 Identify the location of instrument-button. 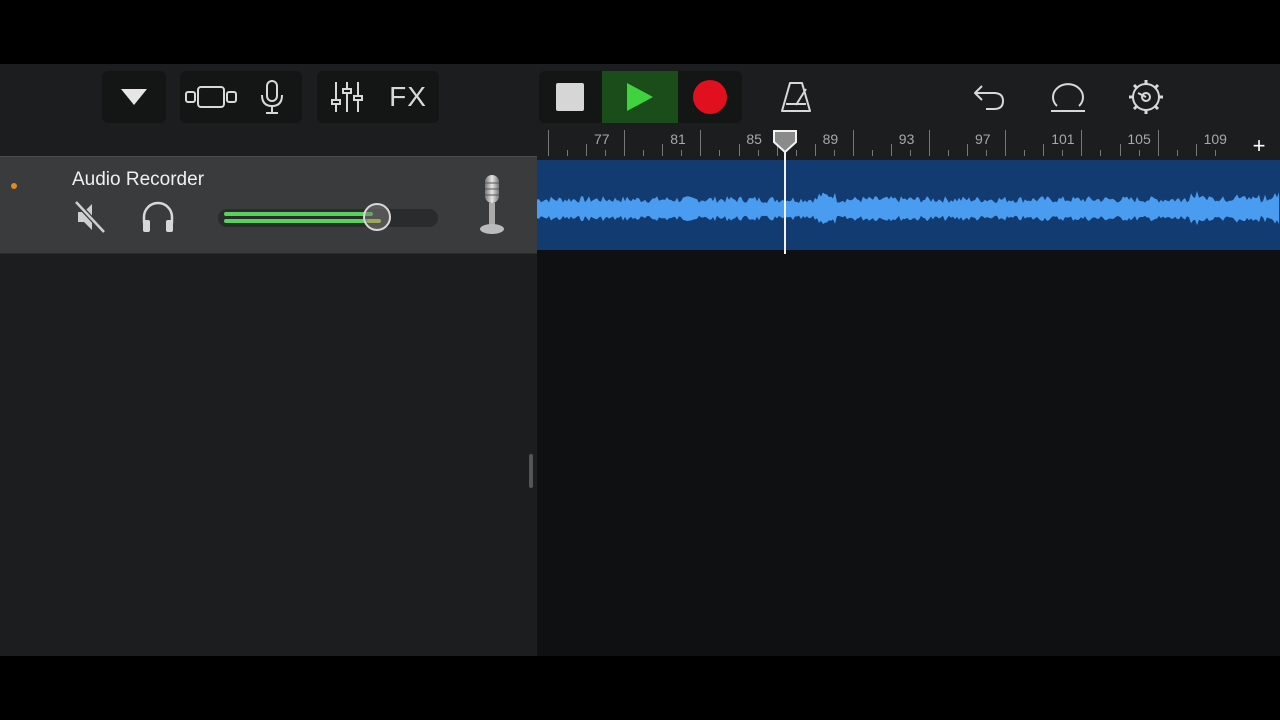
(272, 97).